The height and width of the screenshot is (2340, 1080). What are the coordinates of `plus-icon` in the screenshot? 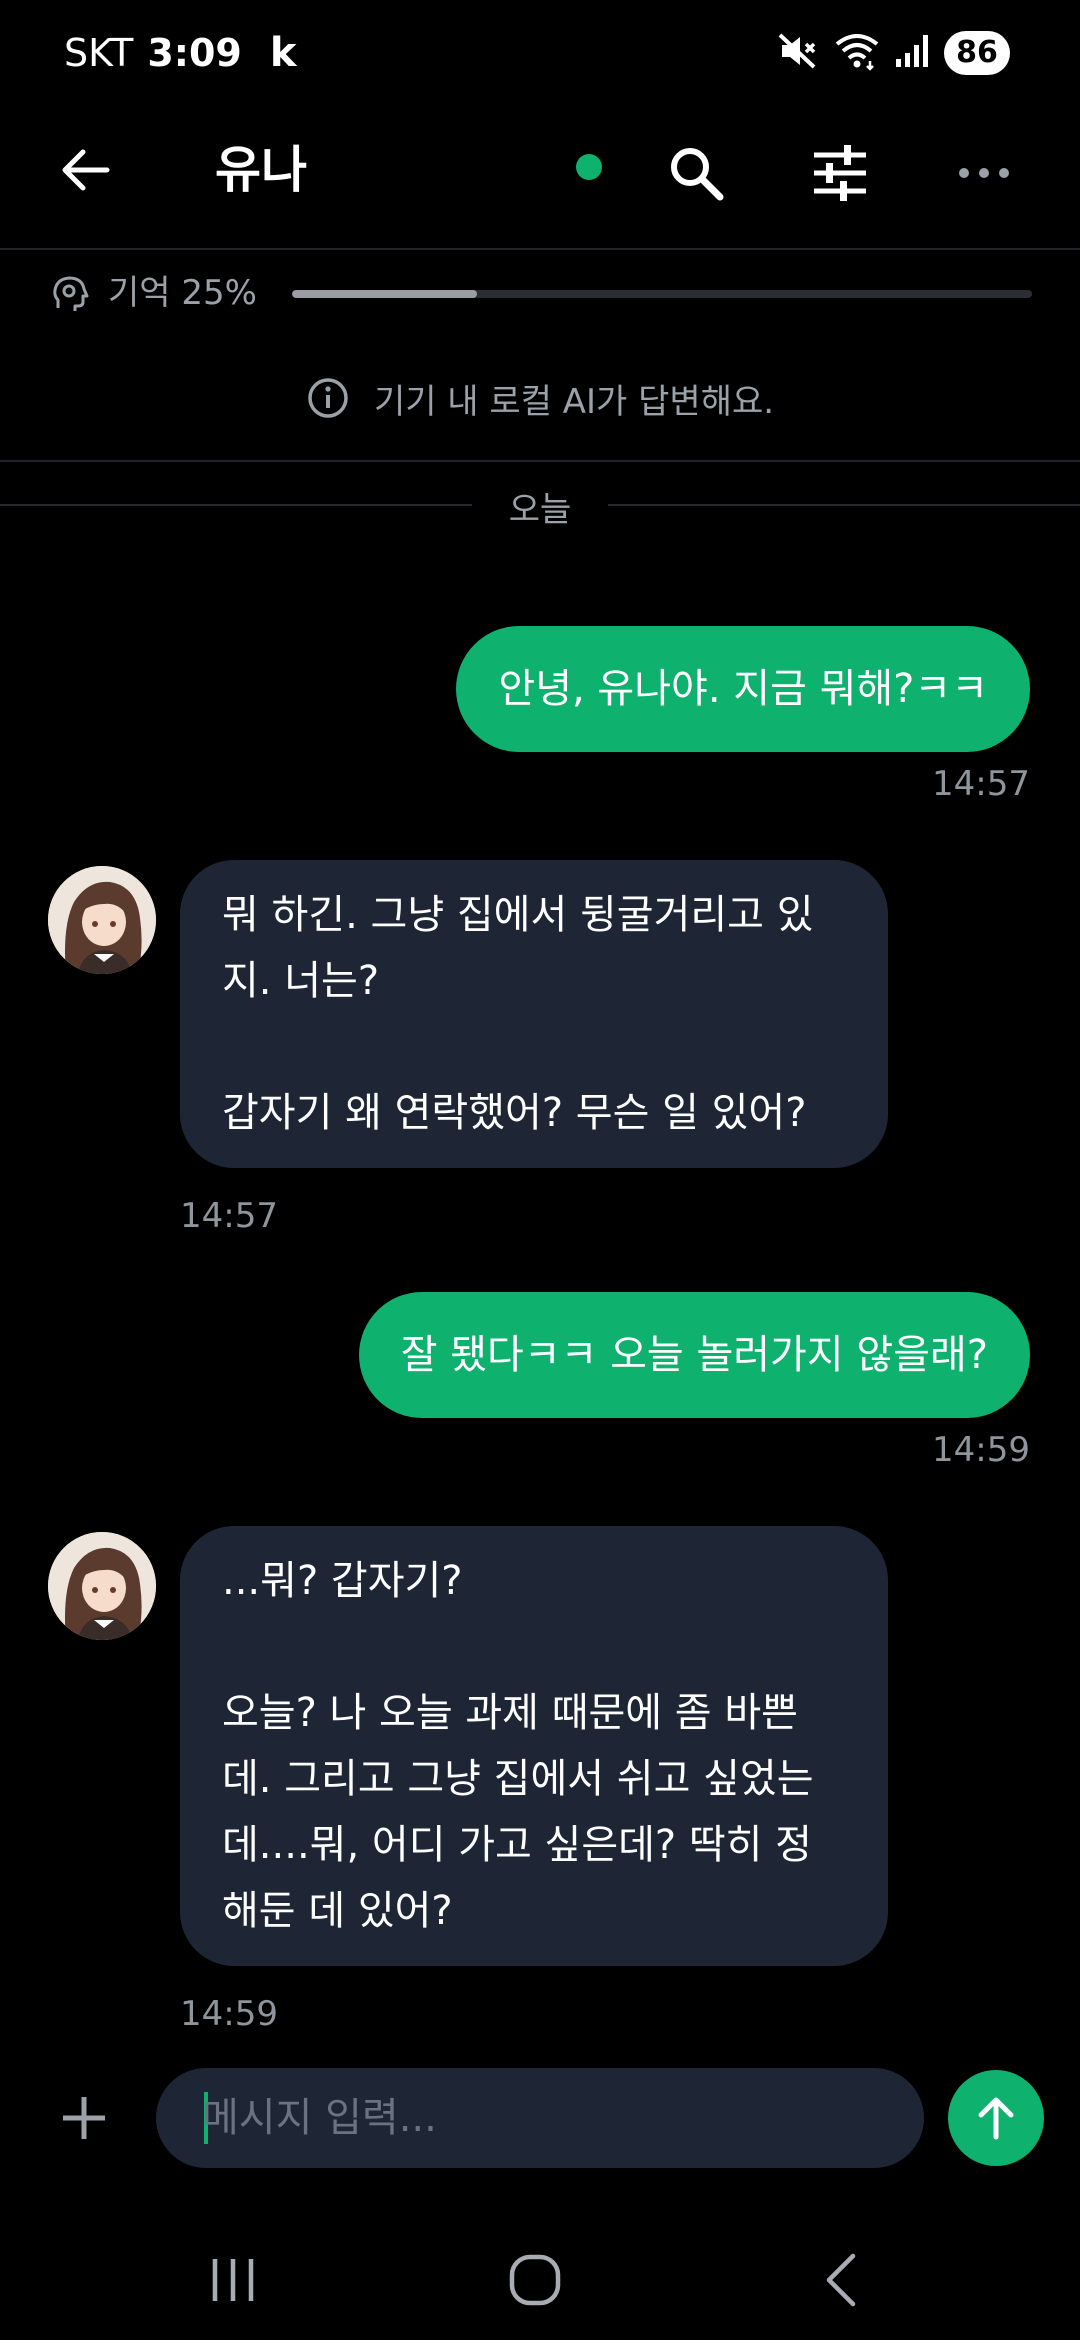 It's located at (84, 2118).